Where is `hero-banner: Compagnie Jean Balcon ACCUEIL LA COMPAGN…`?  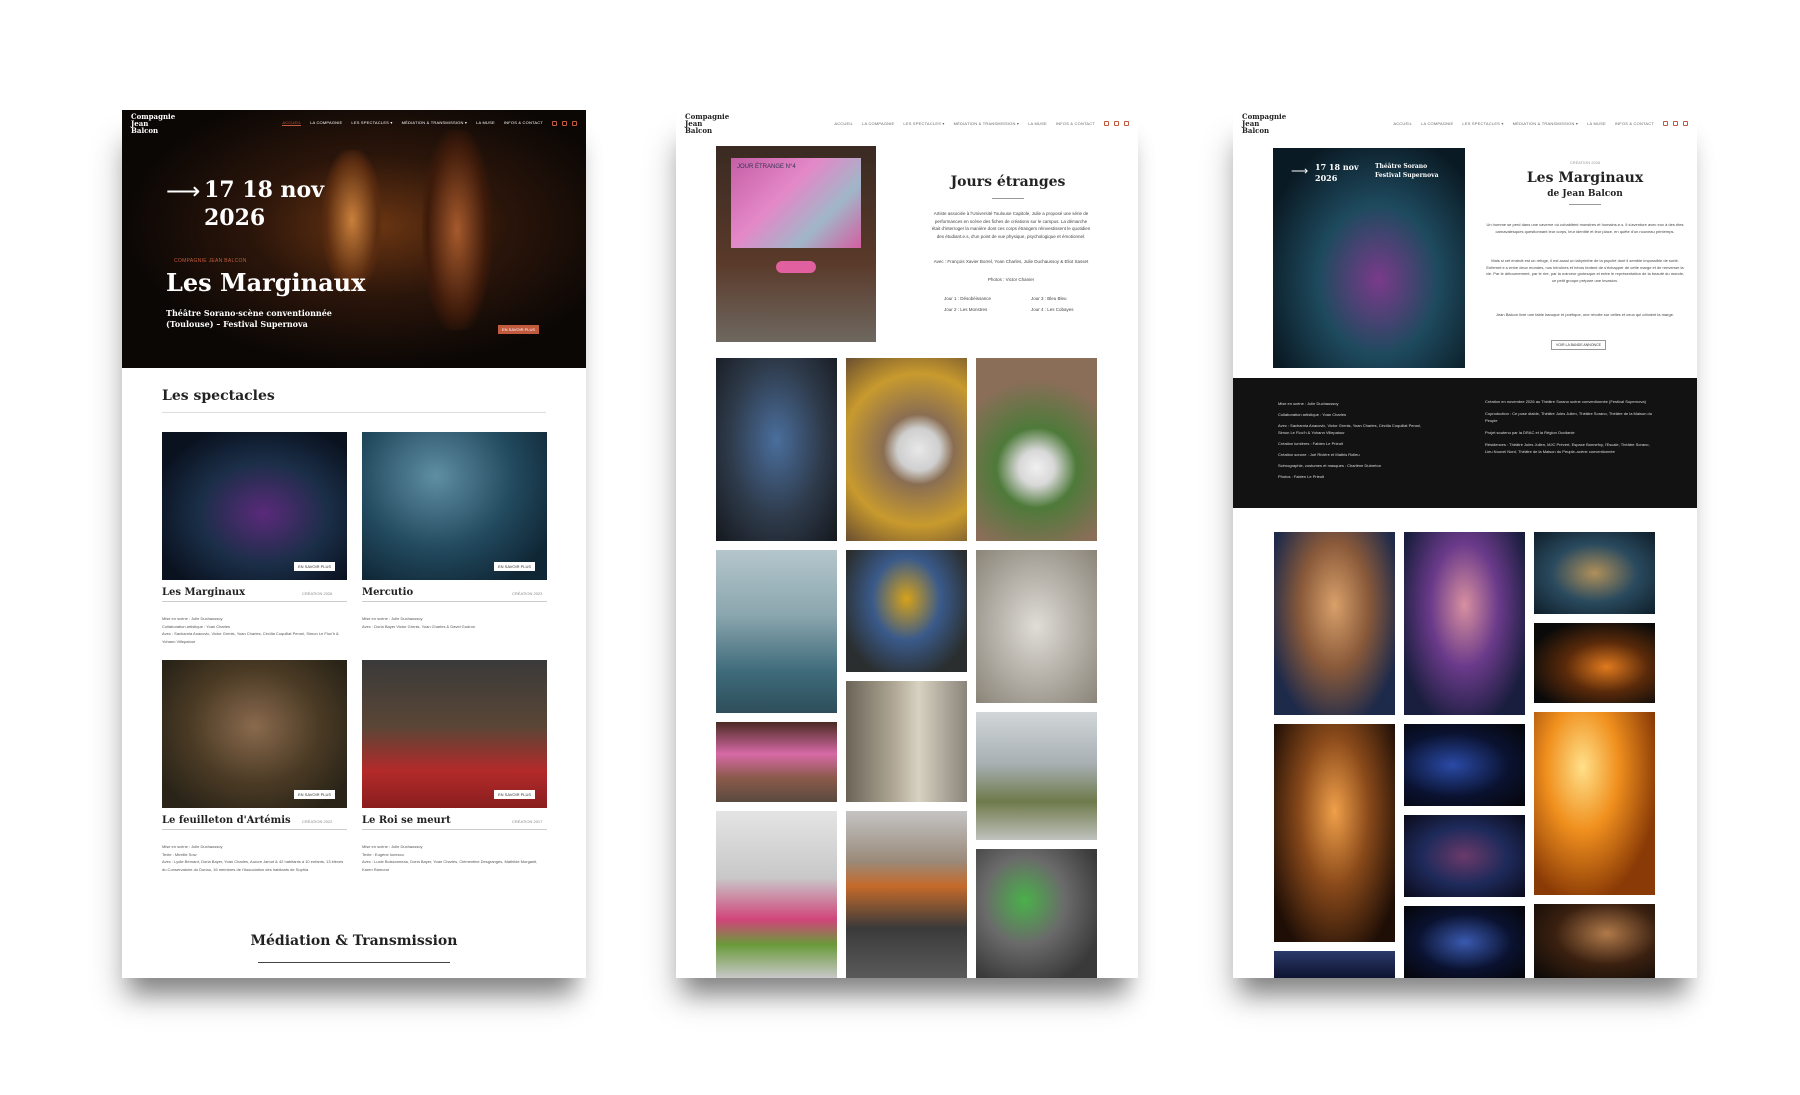 hero-banner: Compagnie Jean Balcon ACCUEIL LA COMPAGN… is located at coordinates (354, 239).